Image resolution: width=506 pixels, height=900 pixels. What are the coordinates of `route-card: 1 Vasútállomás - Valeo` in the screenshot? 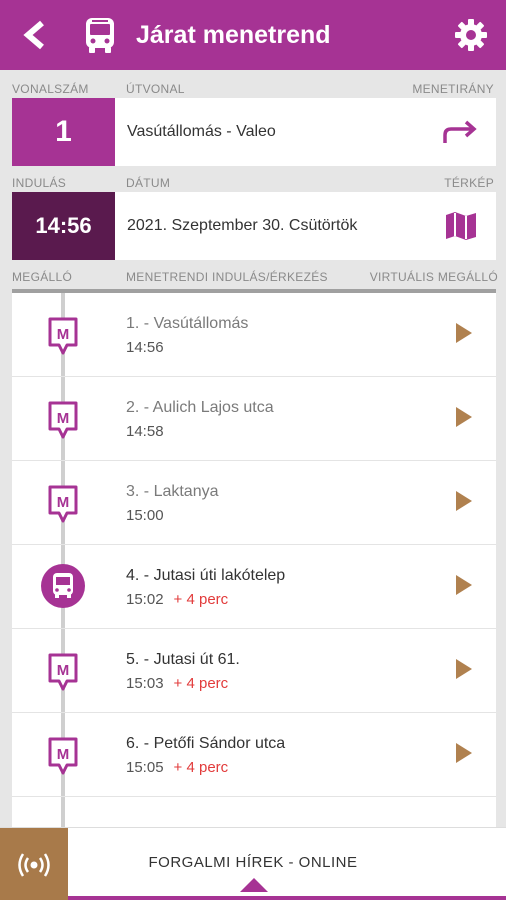 It's located at (254, 132).